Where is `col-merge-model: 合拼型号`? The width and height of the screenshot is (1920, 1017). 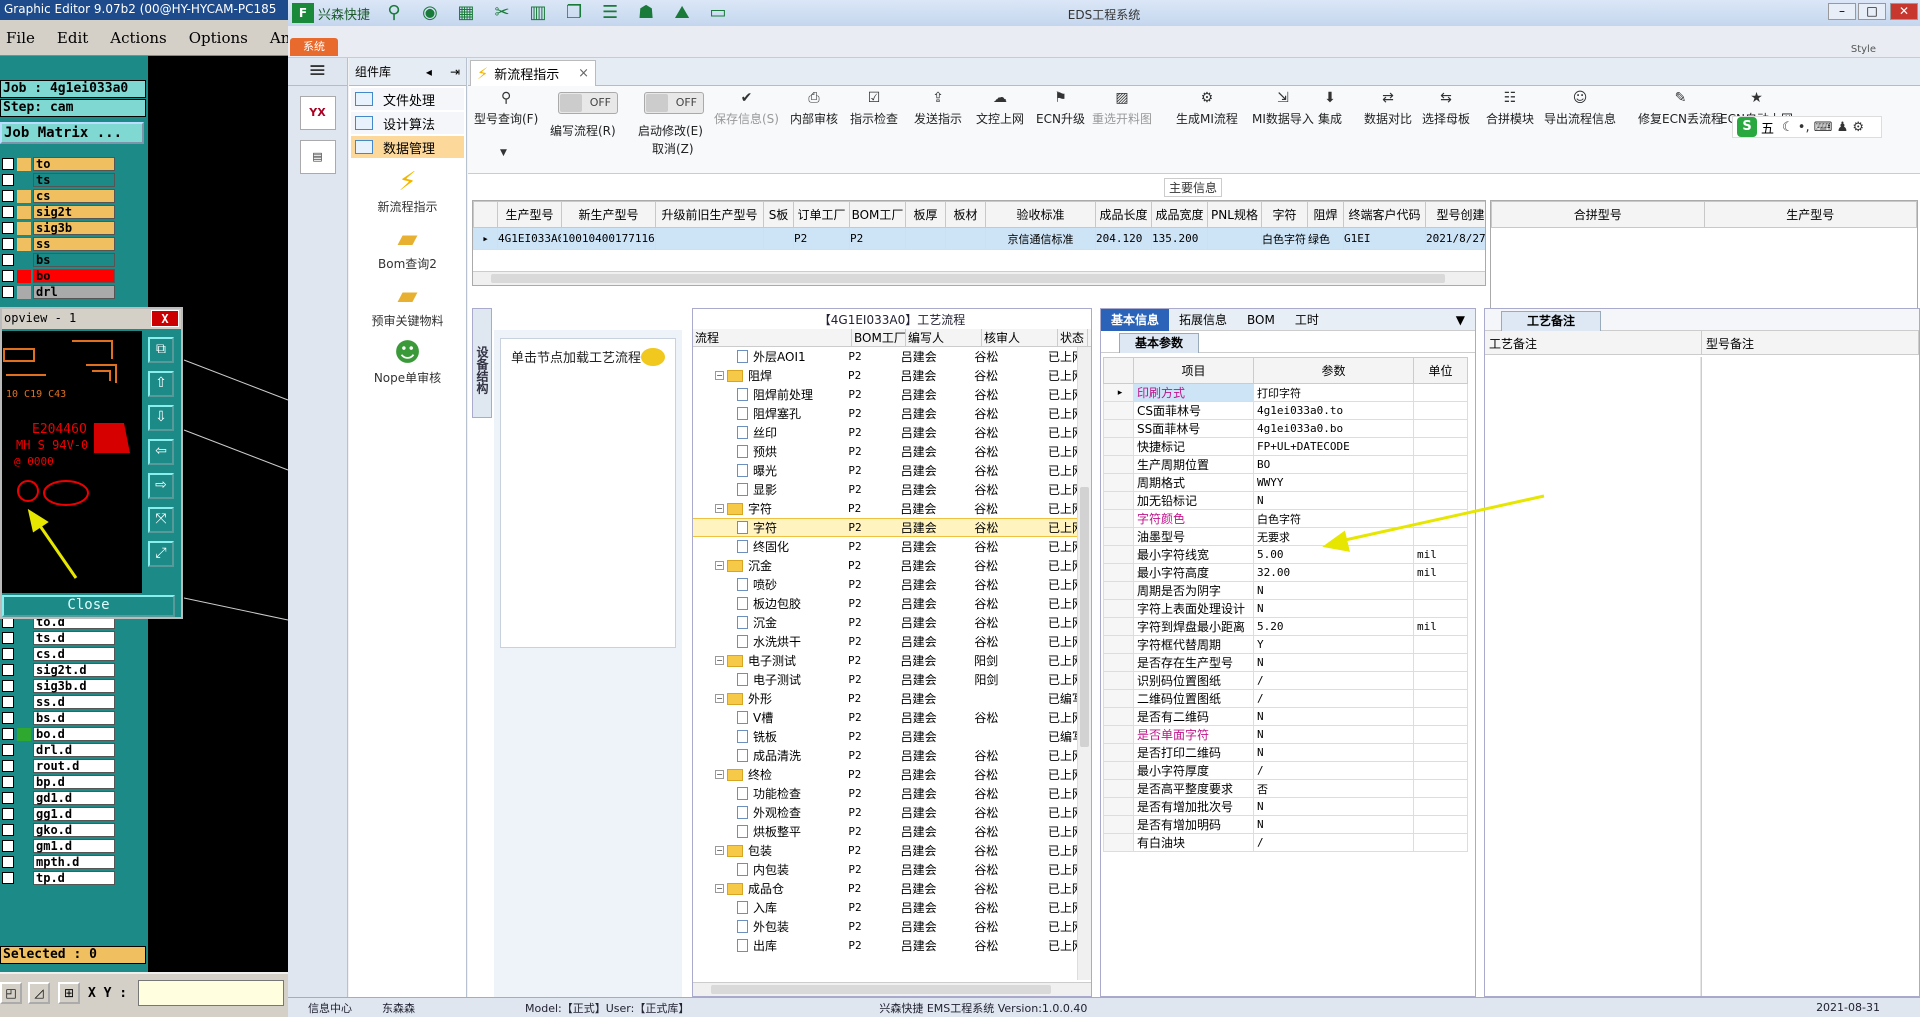 col-merge-model: 合拼型号 is located at coordinates (1598, 214).